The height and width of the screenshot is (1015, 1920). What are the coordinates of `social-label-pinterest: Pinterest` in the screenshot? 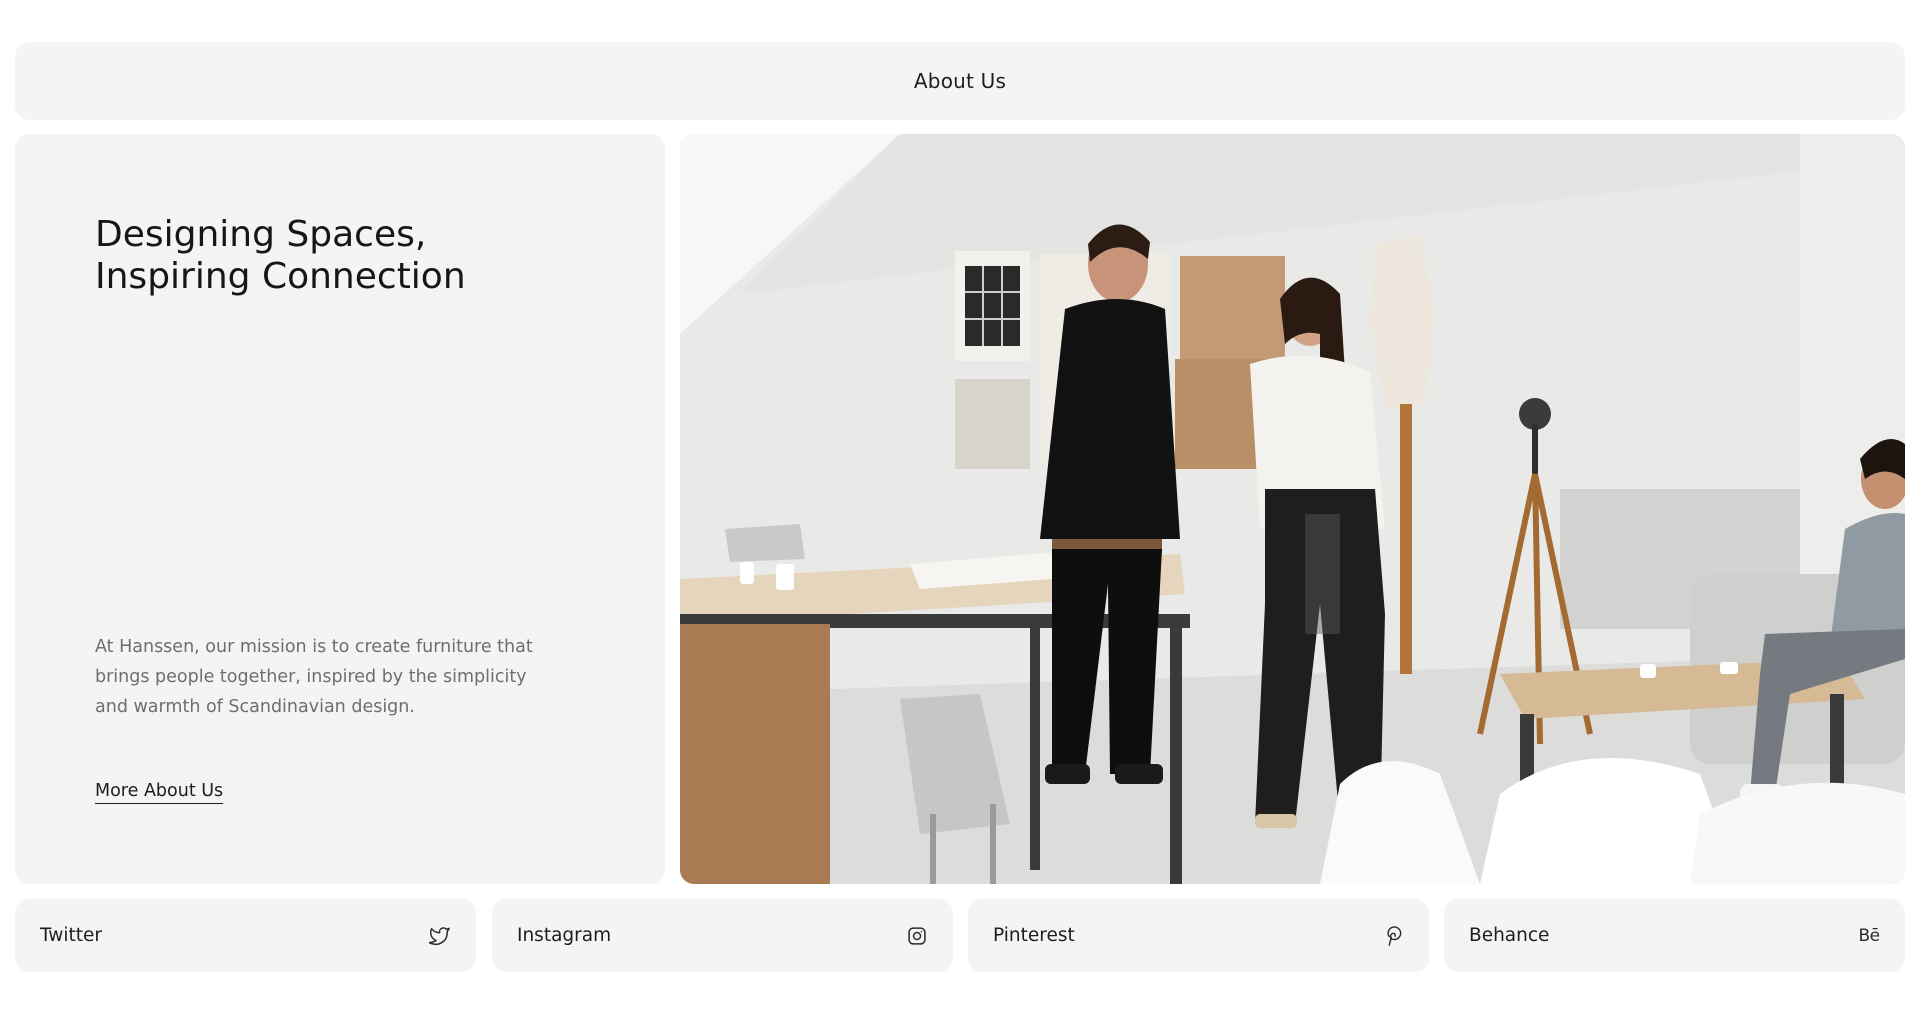 It's located at (1034, 935).